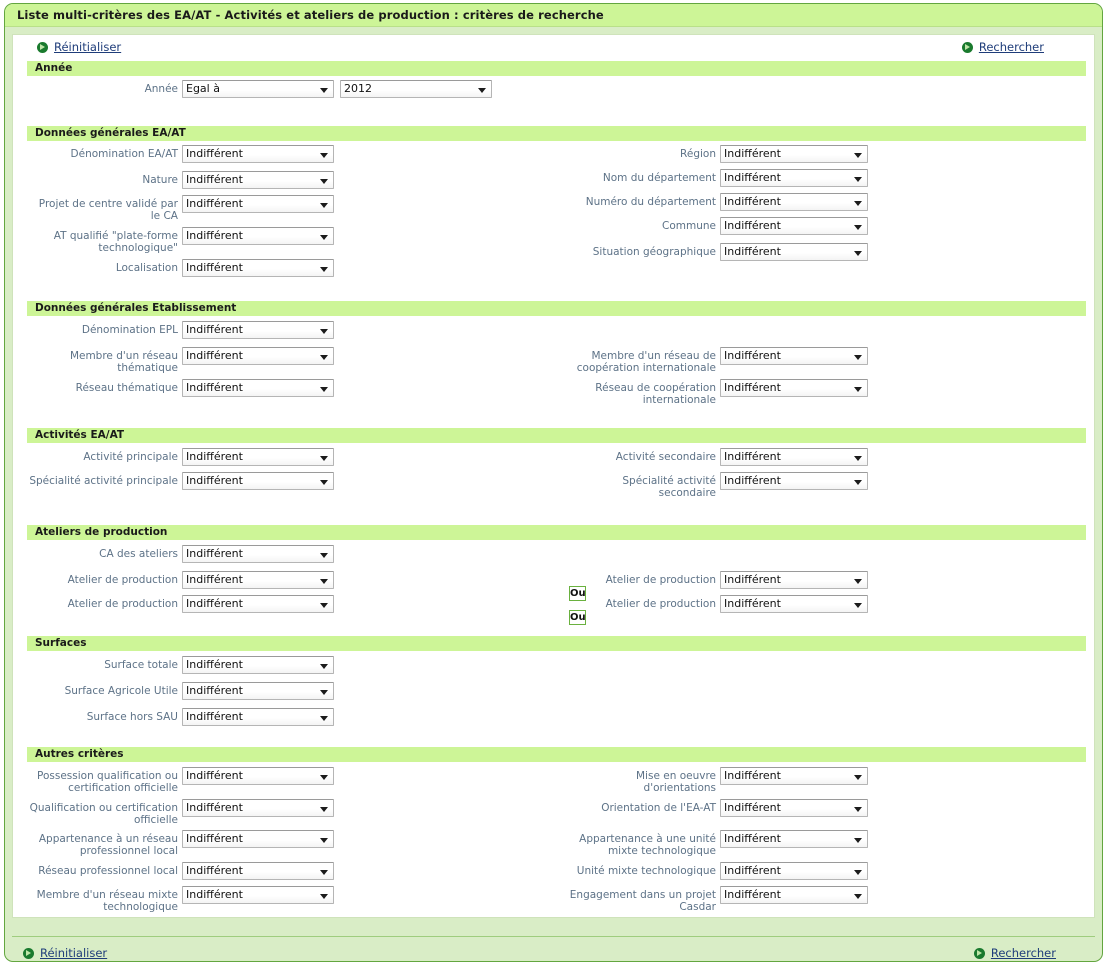  I want to click on specialite-activite-principale-select-wrap: Indifférent, so click(258, 481).